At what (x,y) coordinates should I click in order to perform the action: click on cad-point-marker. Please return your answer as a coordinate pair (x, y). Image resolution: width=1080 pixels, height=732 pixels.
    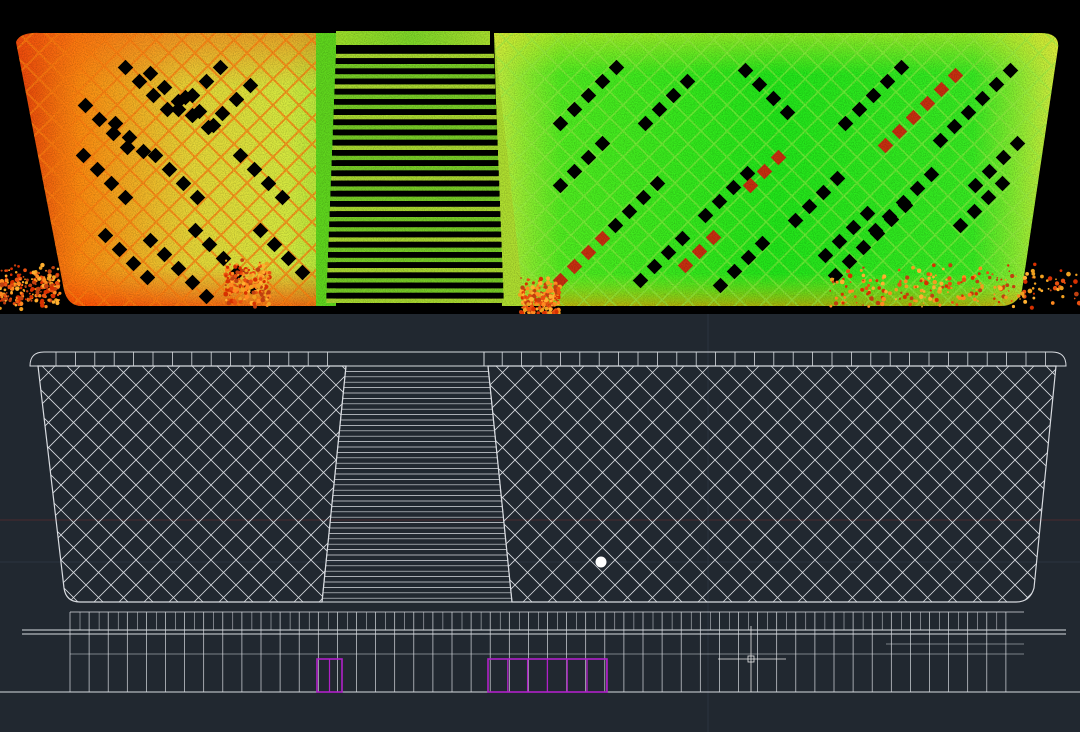
    Looking at the image, I should click on (601, 562).